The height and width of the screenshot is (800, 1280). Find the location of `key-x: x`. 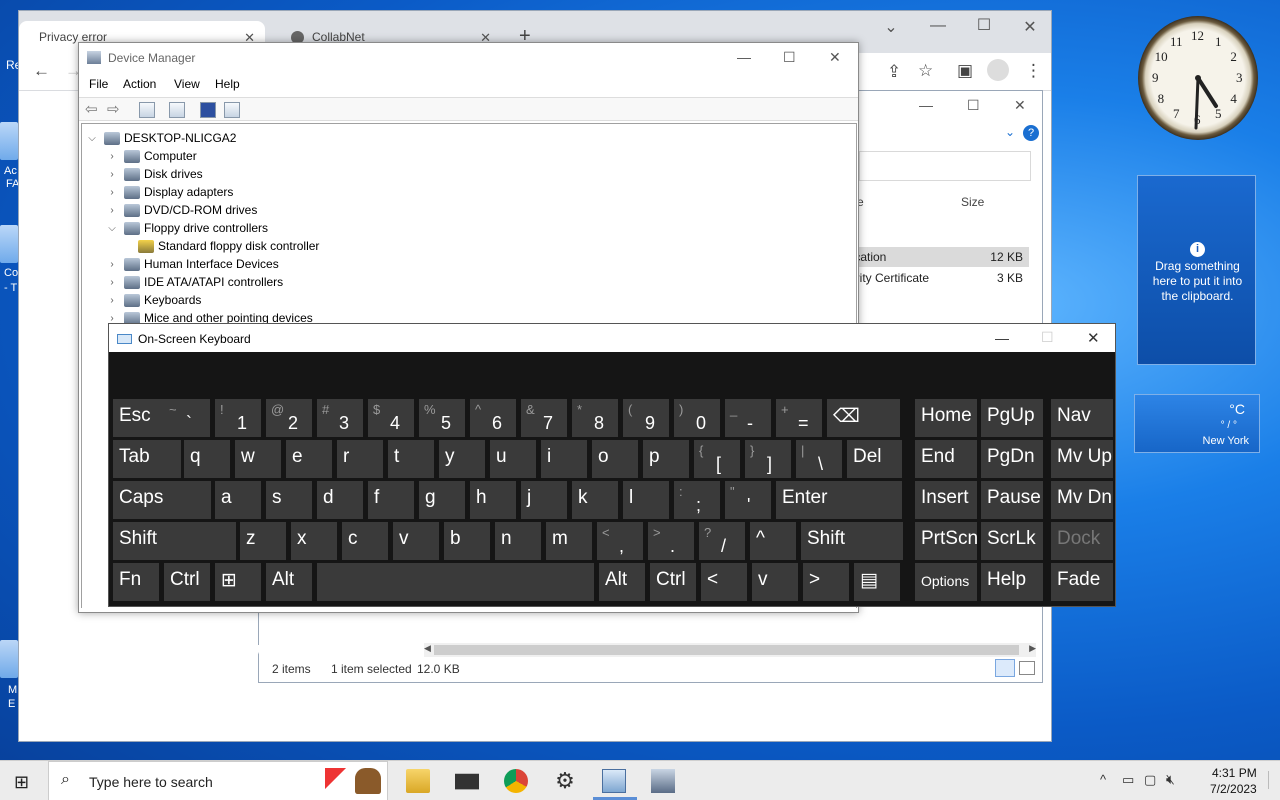

key-x: x is located at coordinates (314, 541).